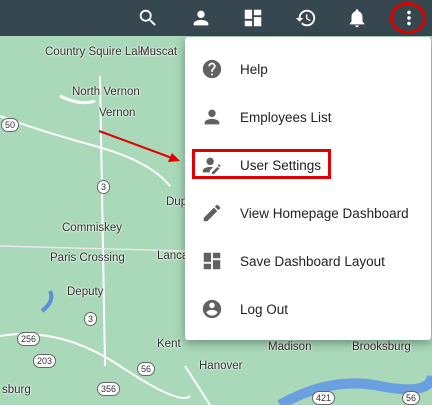 Image resolution: width=432 pixels, height=405 pixels. Describe the element at coordinates (10, 125) in the screenshot. I see `route-shield: 50` at that location.